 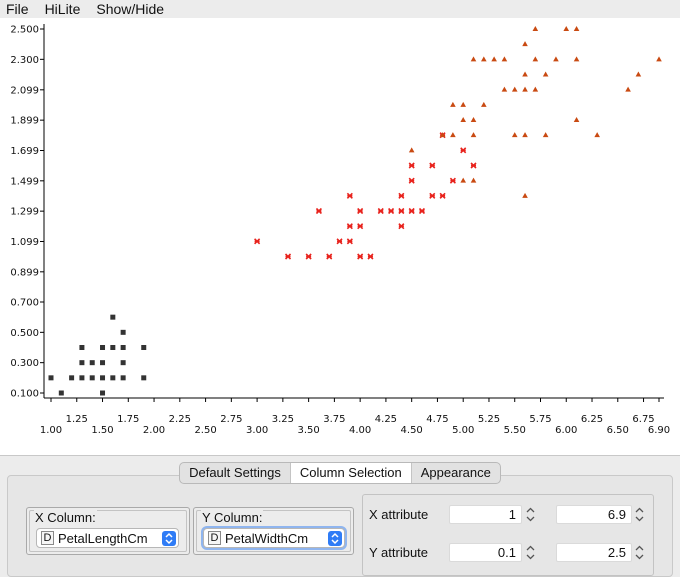 I want to click on x-tick-label: 2.50, so click(x=205, y=430).